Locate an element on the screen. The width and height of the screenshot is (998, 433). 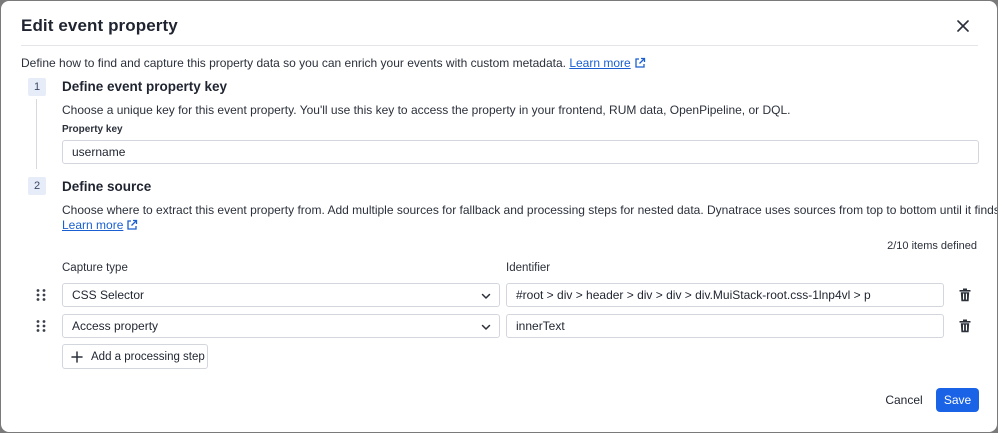
step-2-learn-more-link: Learn more is located at coordinates (100, 225).